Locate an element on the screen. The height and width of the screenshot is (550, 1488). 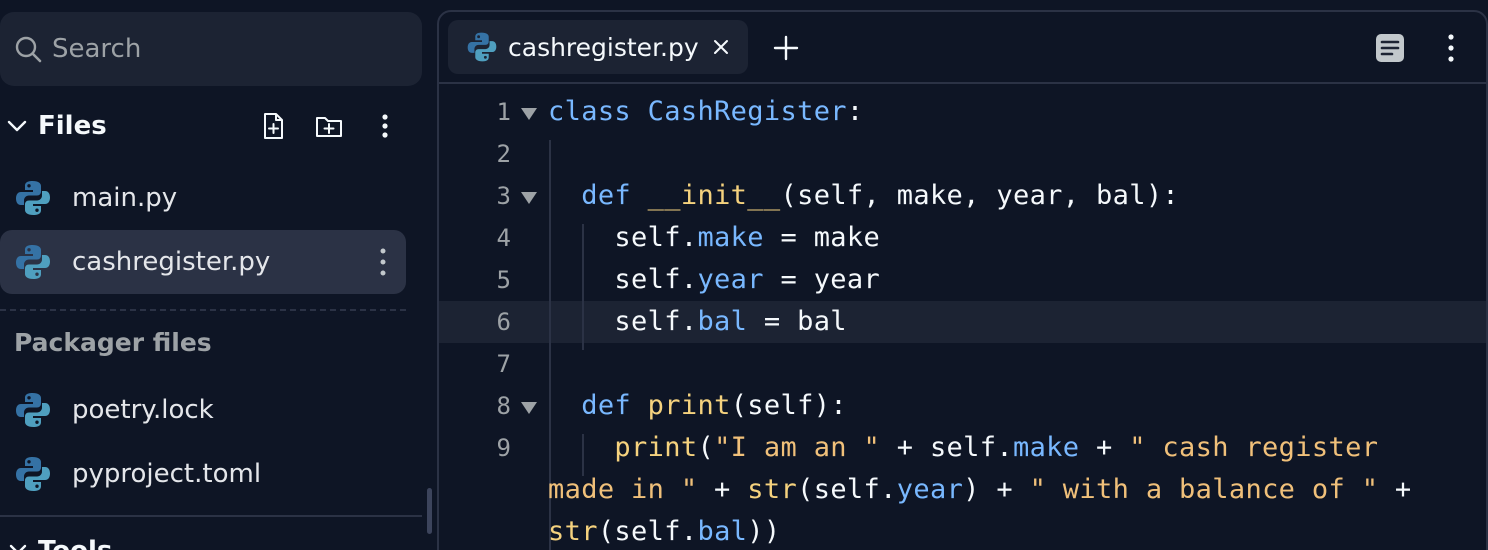
file-item-poetry-lock: poetry.lock is located at coordinates (203, 410).